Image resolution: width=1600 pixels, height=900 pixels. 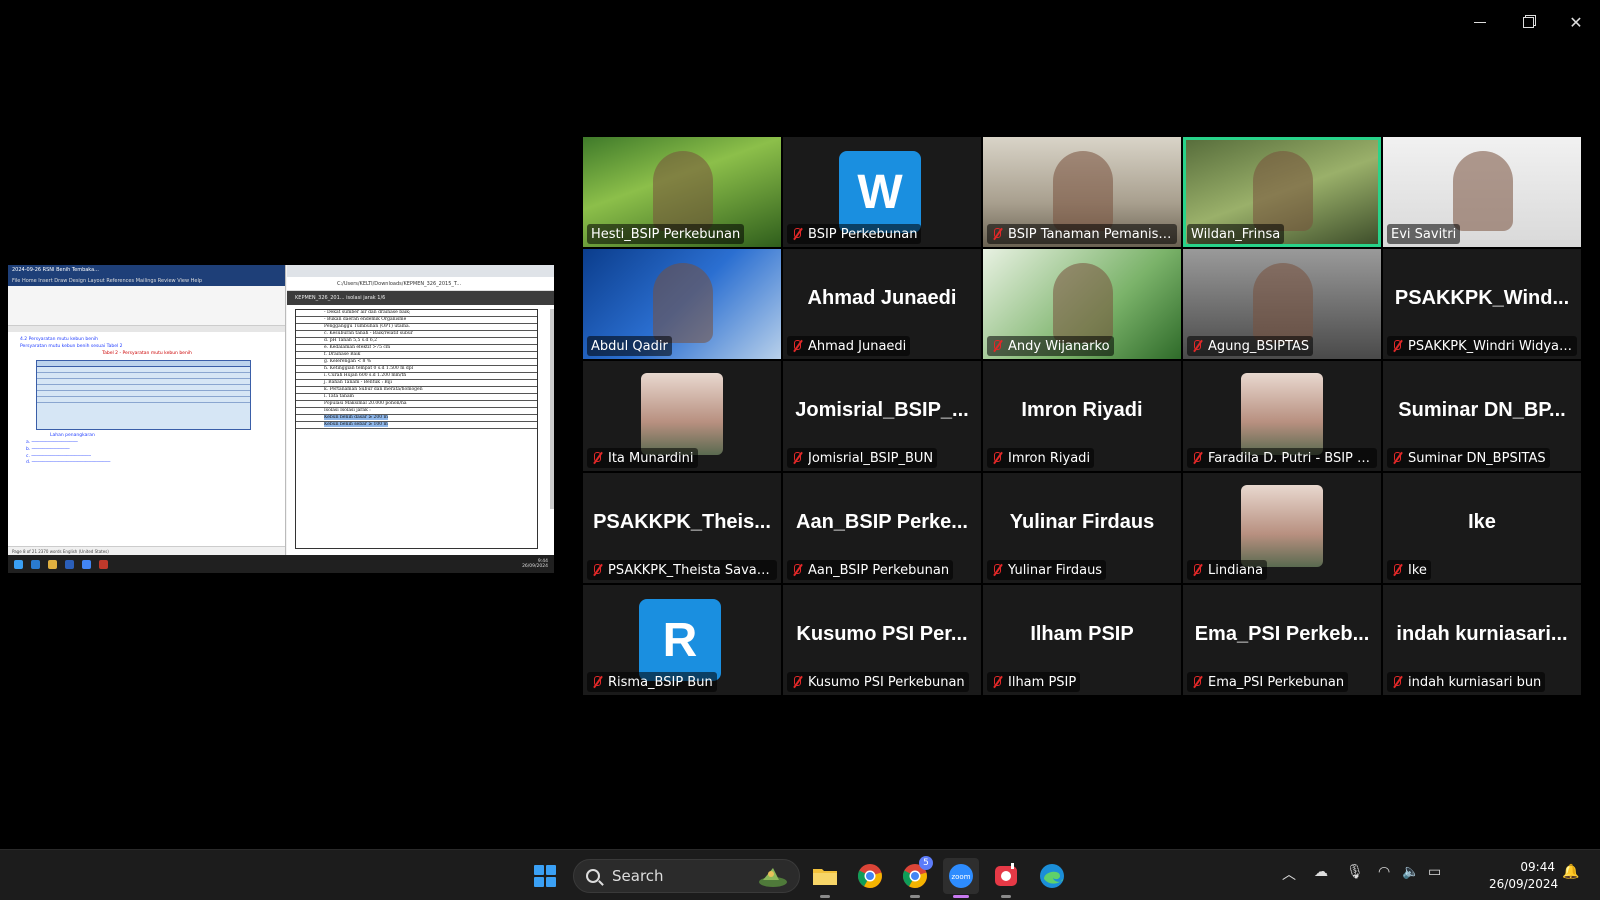 I want to click on pdf-line: g. Kelerengan < 8 %, so click(x=416, y=362).